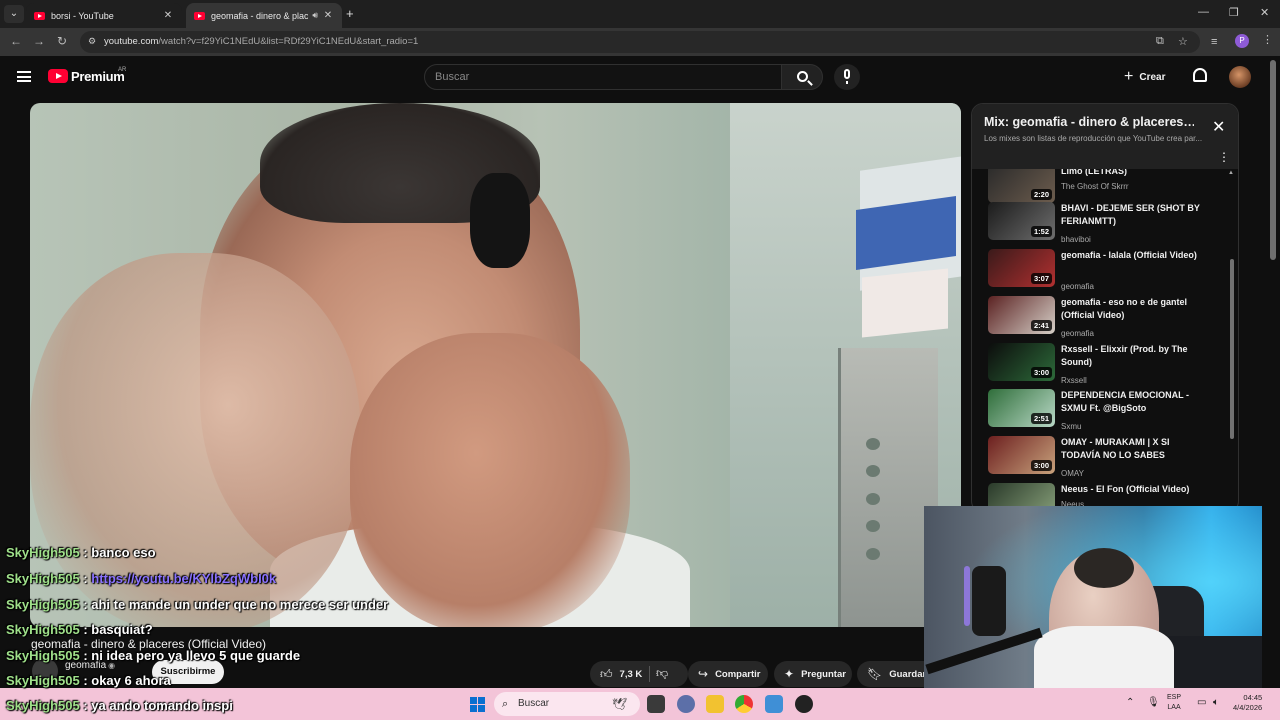  What do you see at coordinates (1267, 39) in the screenshot?
I see `browser-menu-icon: ⋮` at bounding box center [1267, 39].